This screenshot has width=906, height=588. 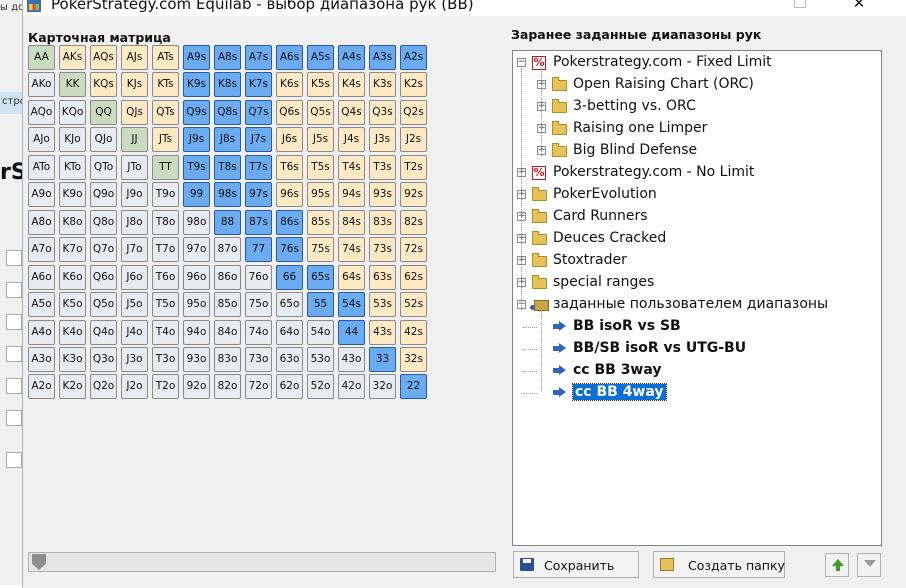 What do you see at coordinates (382, 57) in the screenshot?
I see `hand-cell: A3s` at bounding box center [382, 57].